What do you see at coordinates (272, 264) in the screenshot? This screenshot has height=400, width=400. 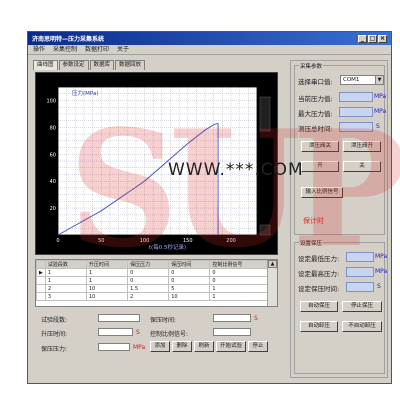 I see `scroll-up-icon: ▲` at bounding box center [272, 264].